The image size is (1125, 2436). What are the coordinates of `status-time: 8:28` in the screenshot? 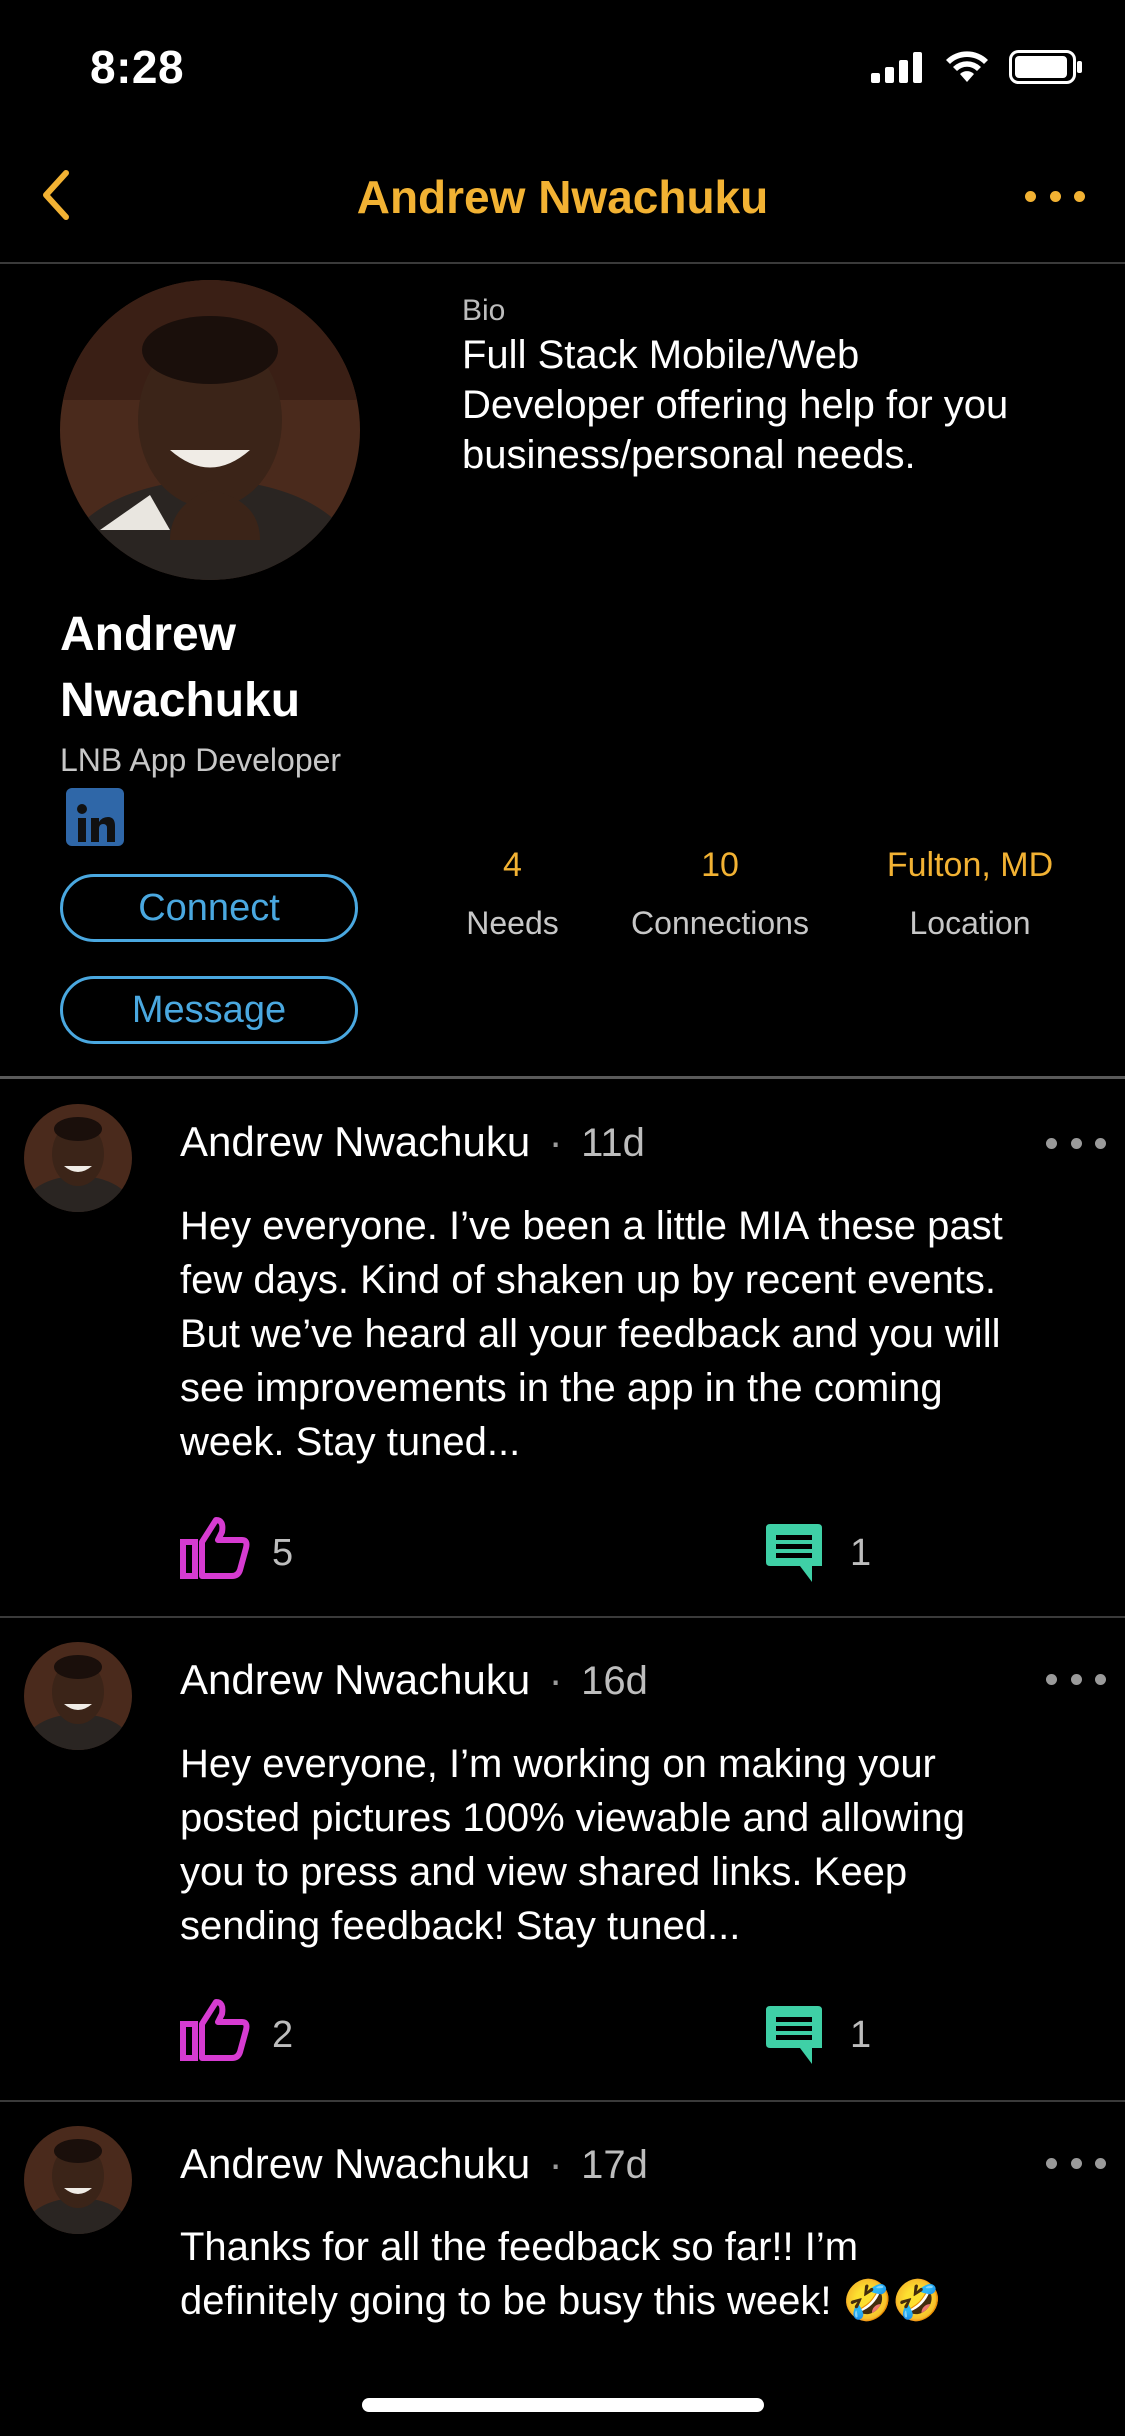 It's located at (137, 67).